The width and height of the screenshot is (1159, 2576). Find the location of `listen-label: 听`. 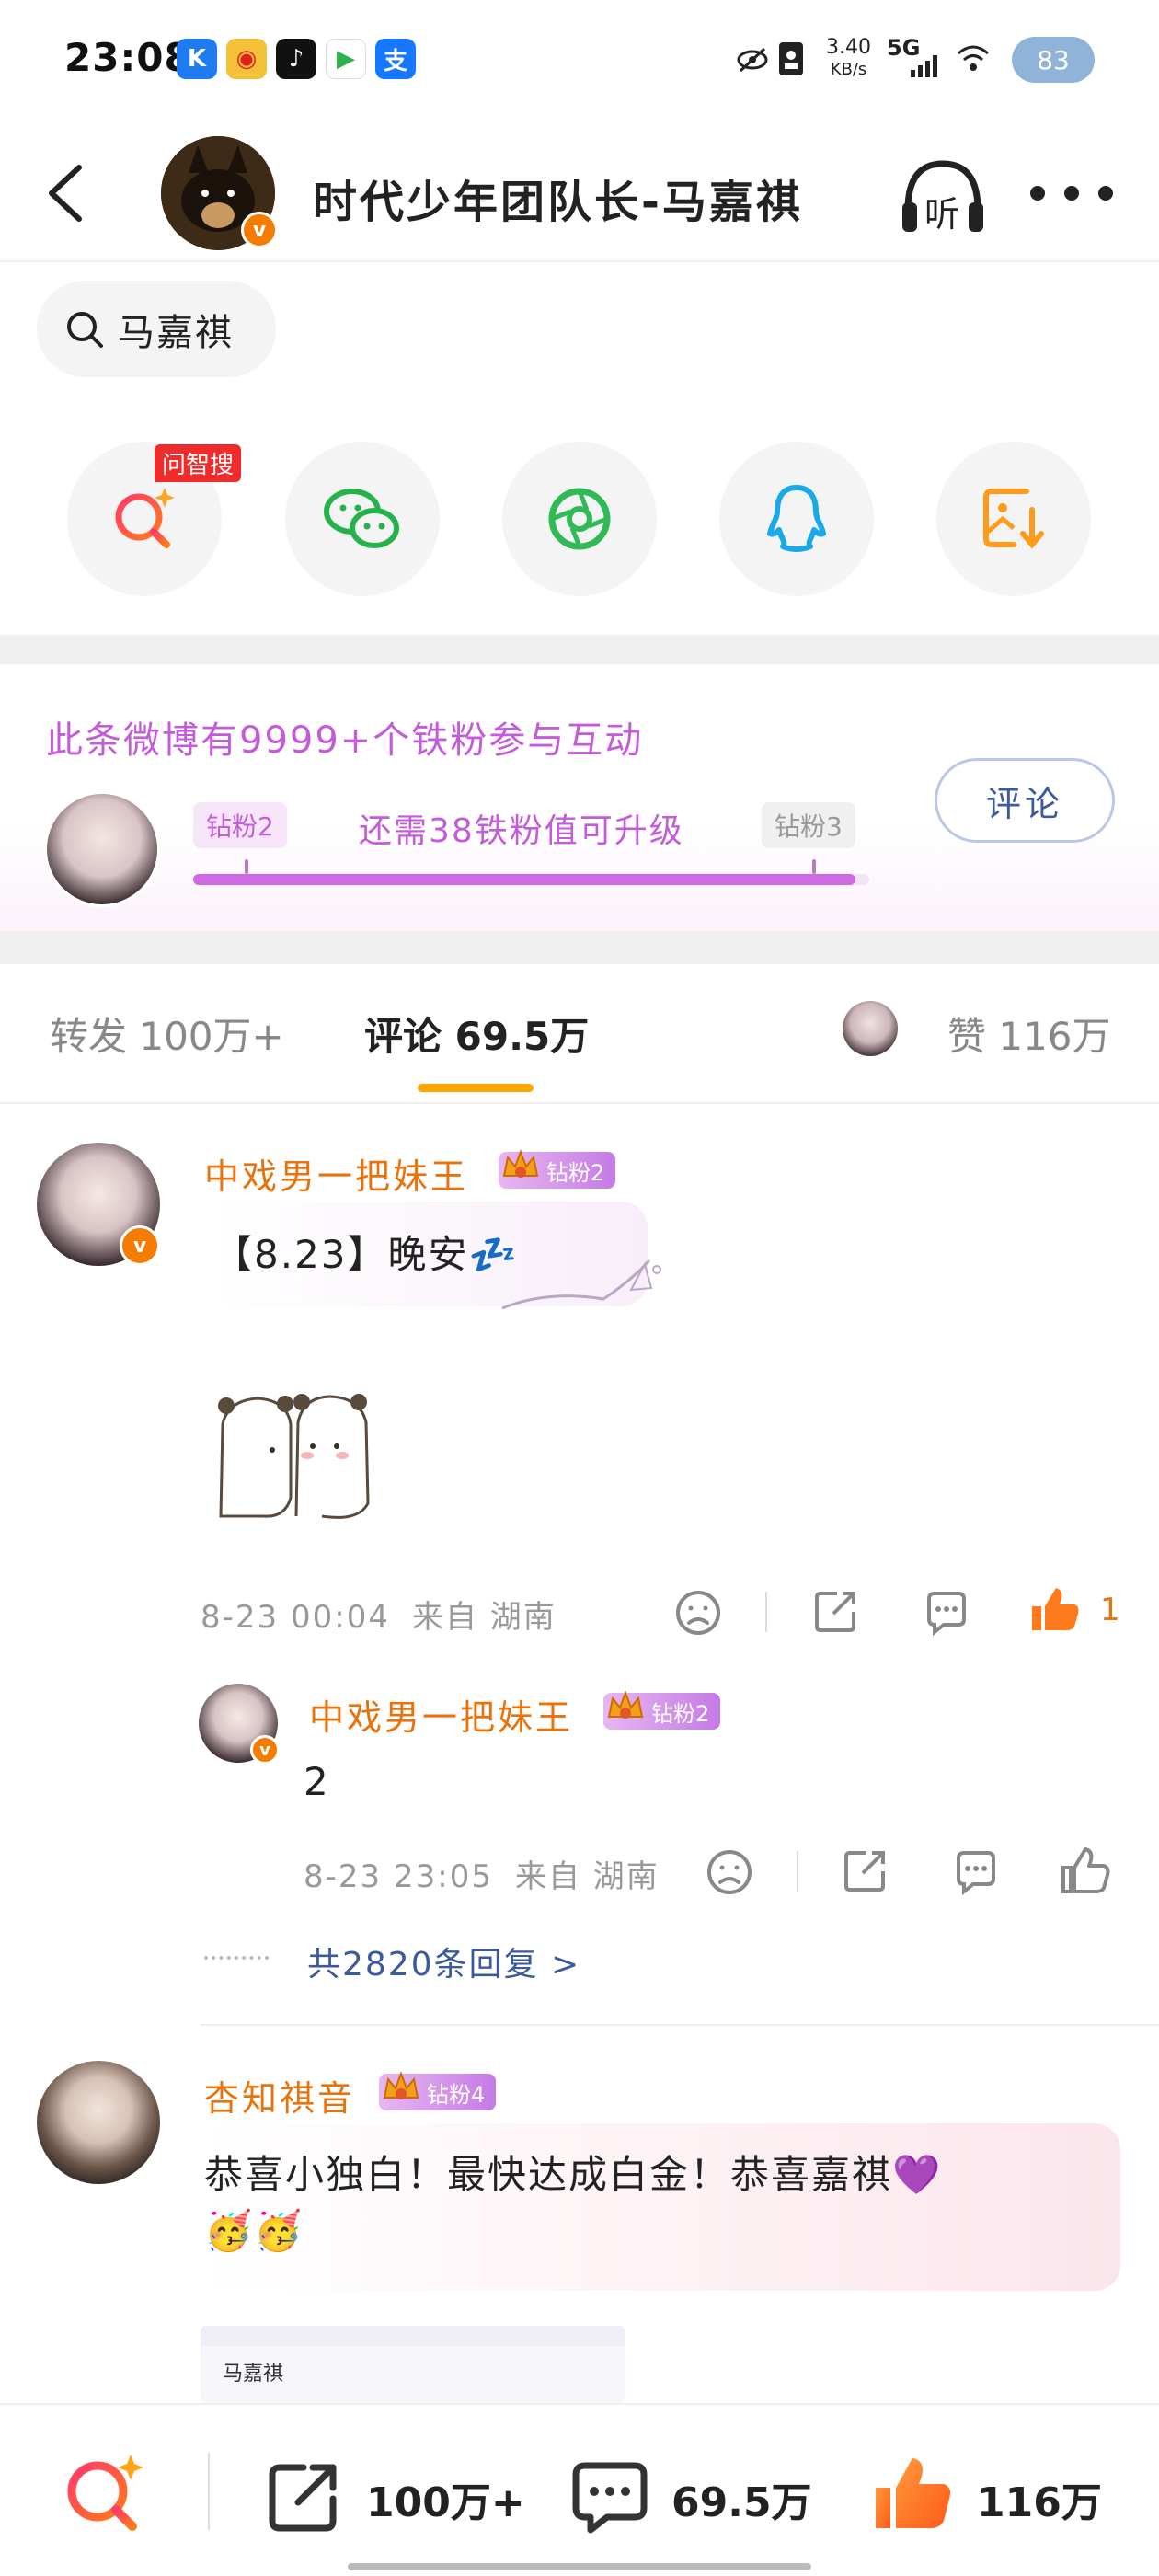

listen-label: 听 is located at coordinates (942, 214).